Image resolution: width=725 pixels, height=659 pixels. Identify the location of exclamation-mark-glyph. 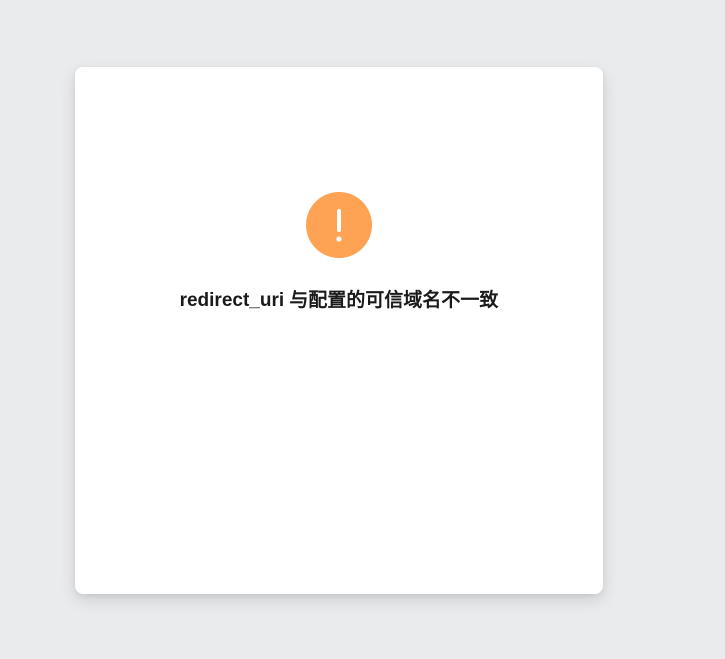
(339, 225).